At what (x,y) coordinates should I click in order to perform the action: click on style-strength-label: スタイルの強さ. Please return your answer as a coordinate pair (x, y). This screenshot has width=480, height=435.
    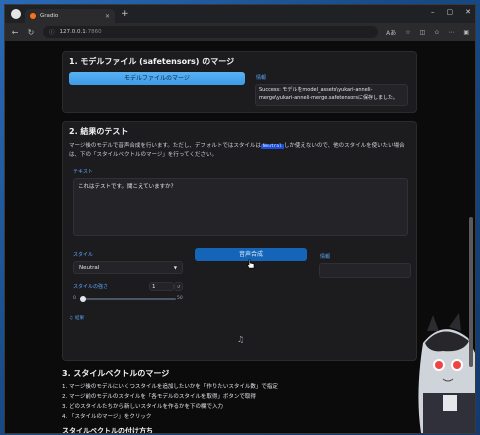
    Looking at the image, I should click on (91, 287).